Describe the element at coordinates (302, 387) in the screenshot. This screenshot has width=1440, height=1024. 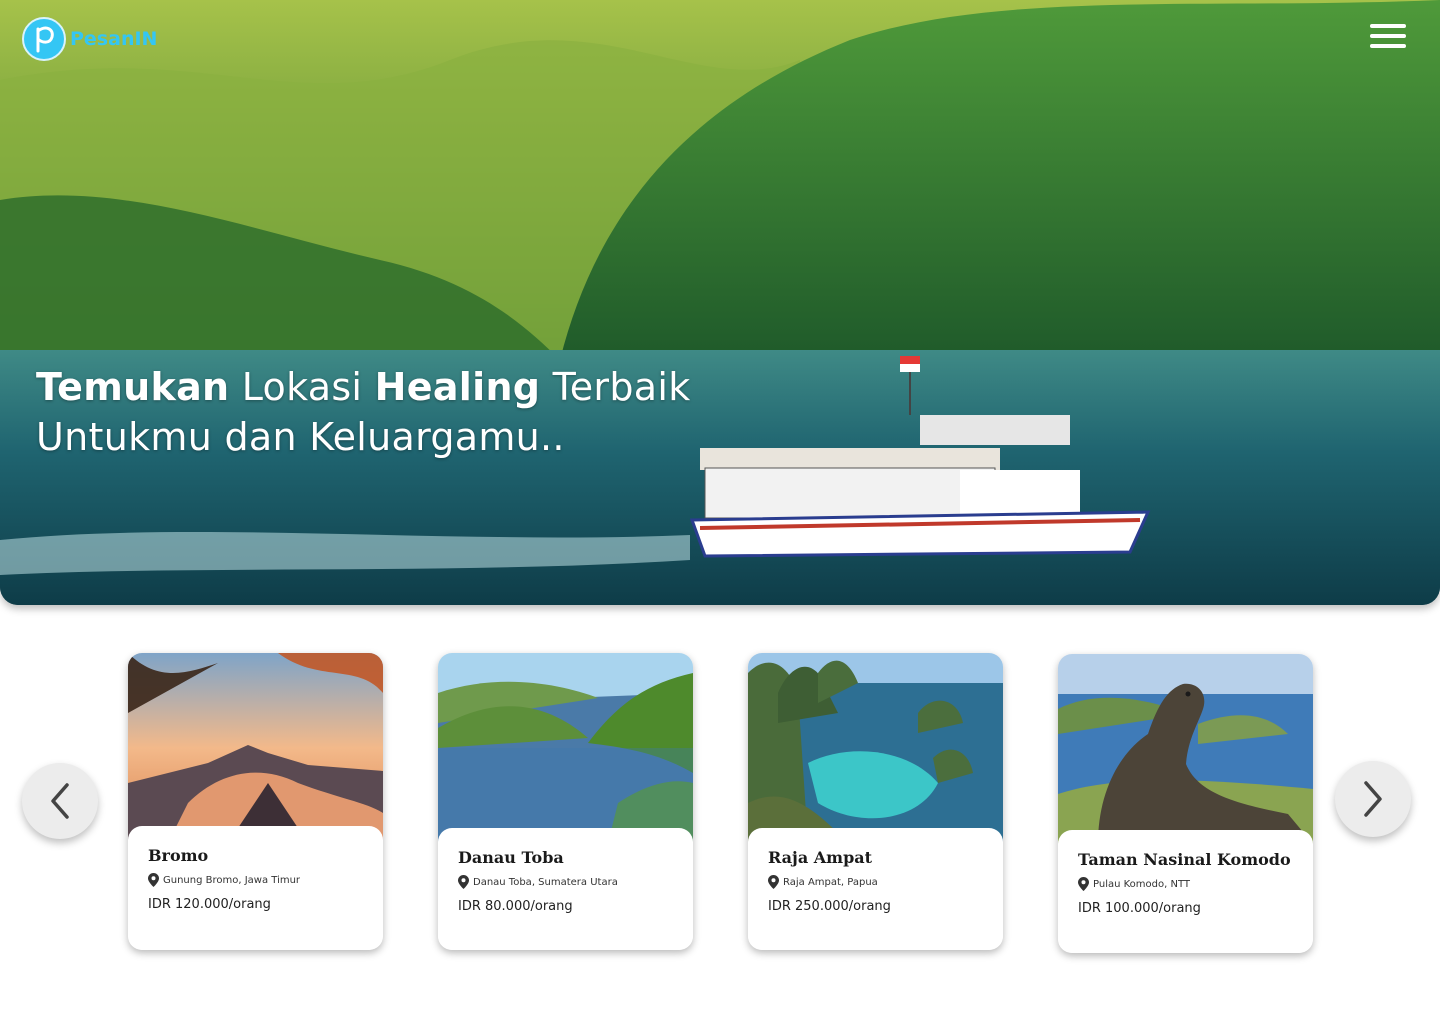
I see `headline-regular-1: Lokasi` at that location.